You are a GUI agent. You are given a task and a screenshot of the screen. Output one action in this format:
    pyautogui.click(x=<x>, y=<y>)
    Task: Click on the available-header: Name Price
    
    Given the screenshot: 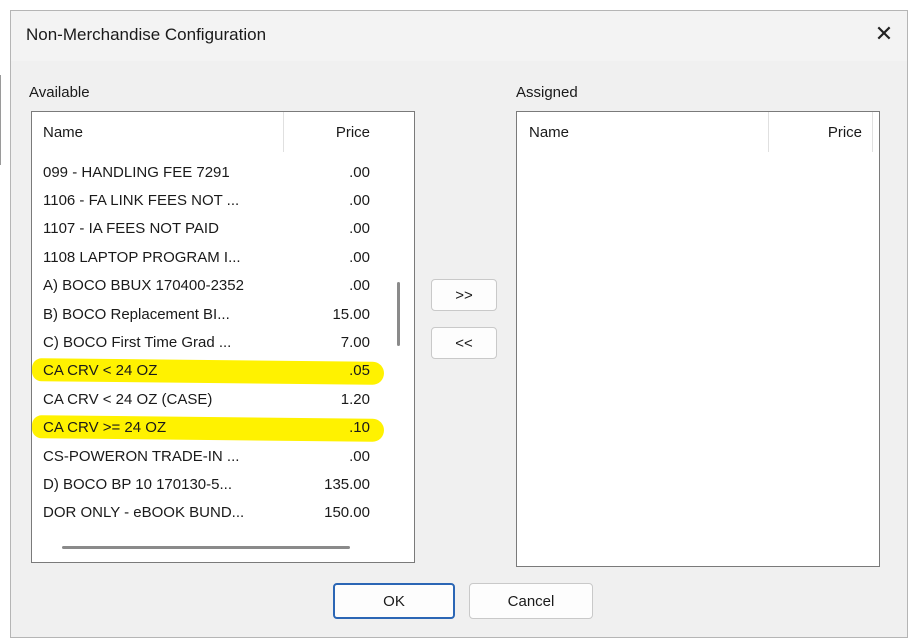 What is the action you would take?
    pyautogui.click(x=205, y=132)
    